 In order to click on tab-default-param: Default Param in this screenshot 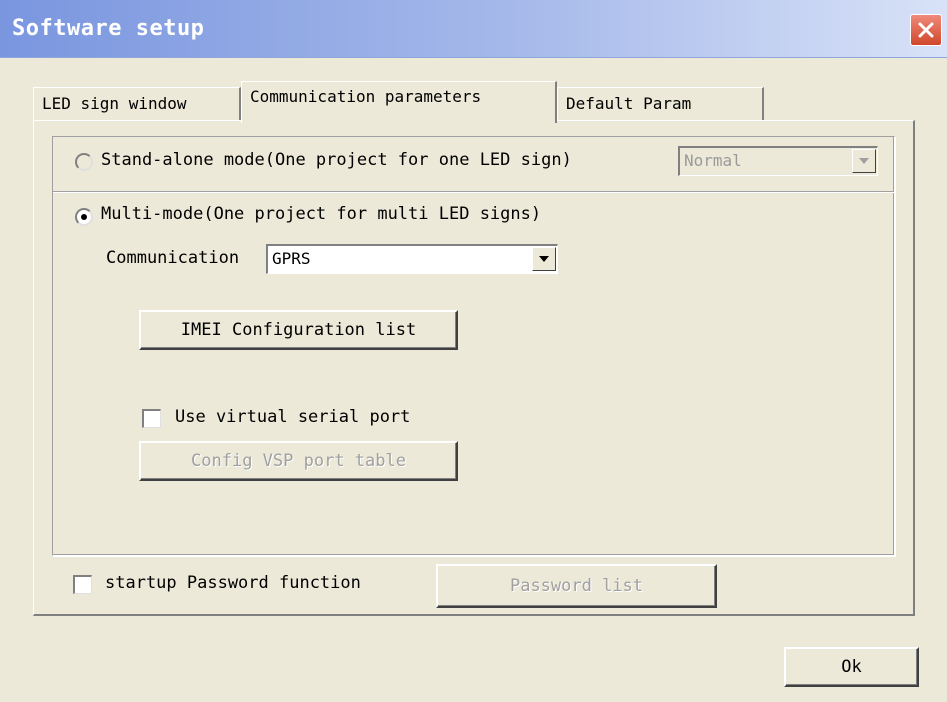, I will do `click(660, 104)`.